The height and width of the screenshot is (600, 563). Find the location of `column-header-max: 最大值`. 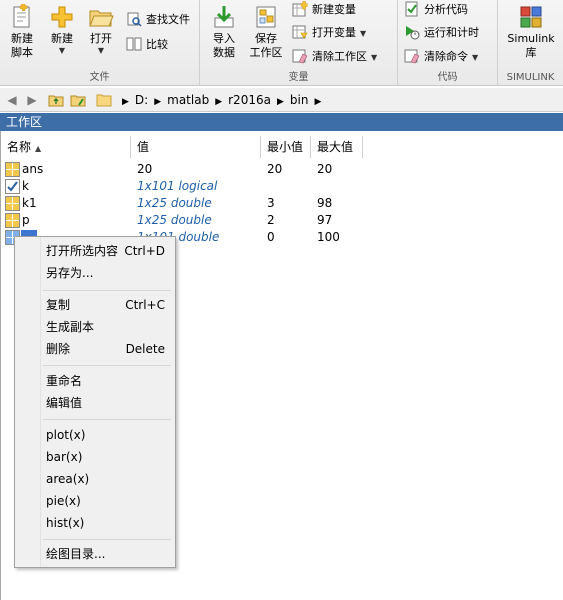

column-header-max: 最大值 is located at coordinates (337, 147).